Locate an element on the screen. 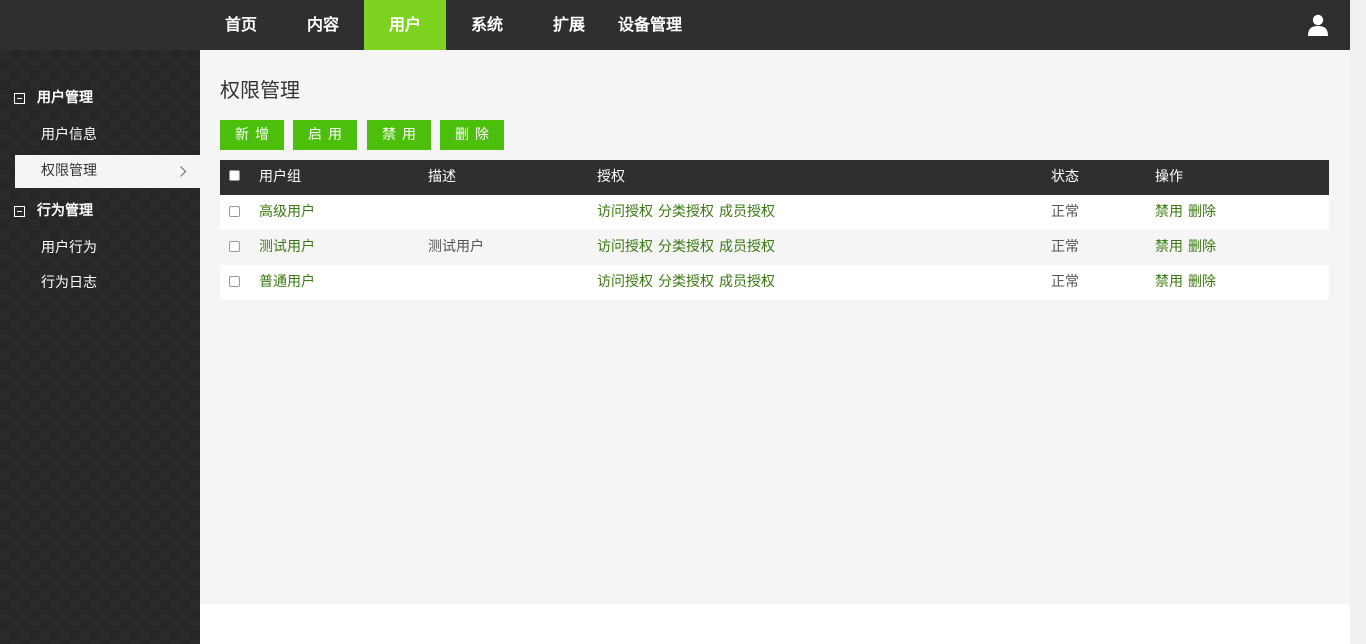 The height and width of the screenshot is (644, 1366). main-nav: 首页 内容 用户 系统 扩展 设备管理 is located at coordinates (441, 25).